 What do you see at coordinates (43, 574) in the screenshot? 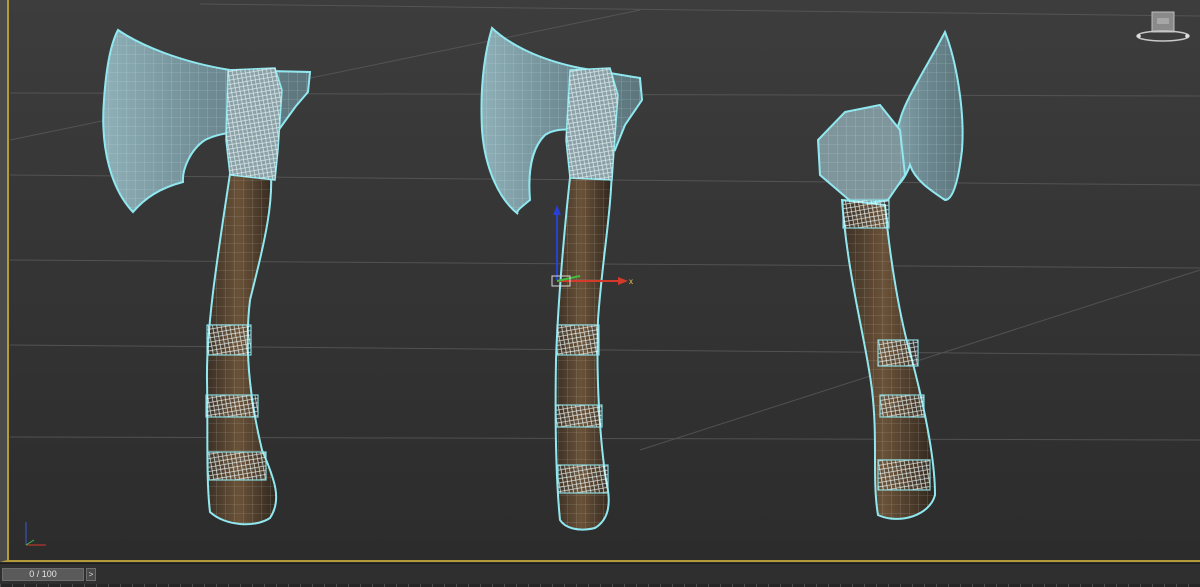
I see `time-slider: 0 / 100` at bounding box center [43, 574].